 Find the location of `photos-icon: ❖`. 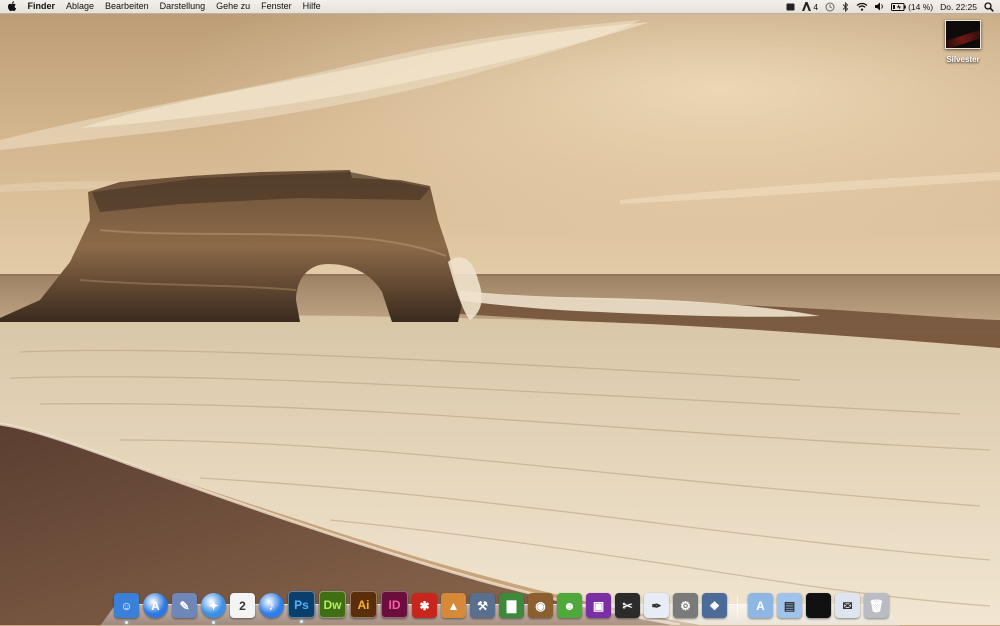

photos-icon: ❖ is located at coordinates (714, 605).